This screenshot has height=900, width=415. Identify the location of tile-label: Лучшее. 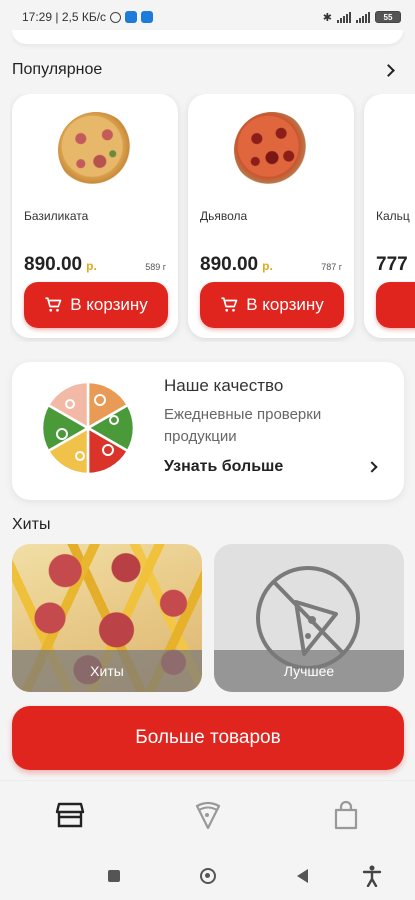
(309, 671).